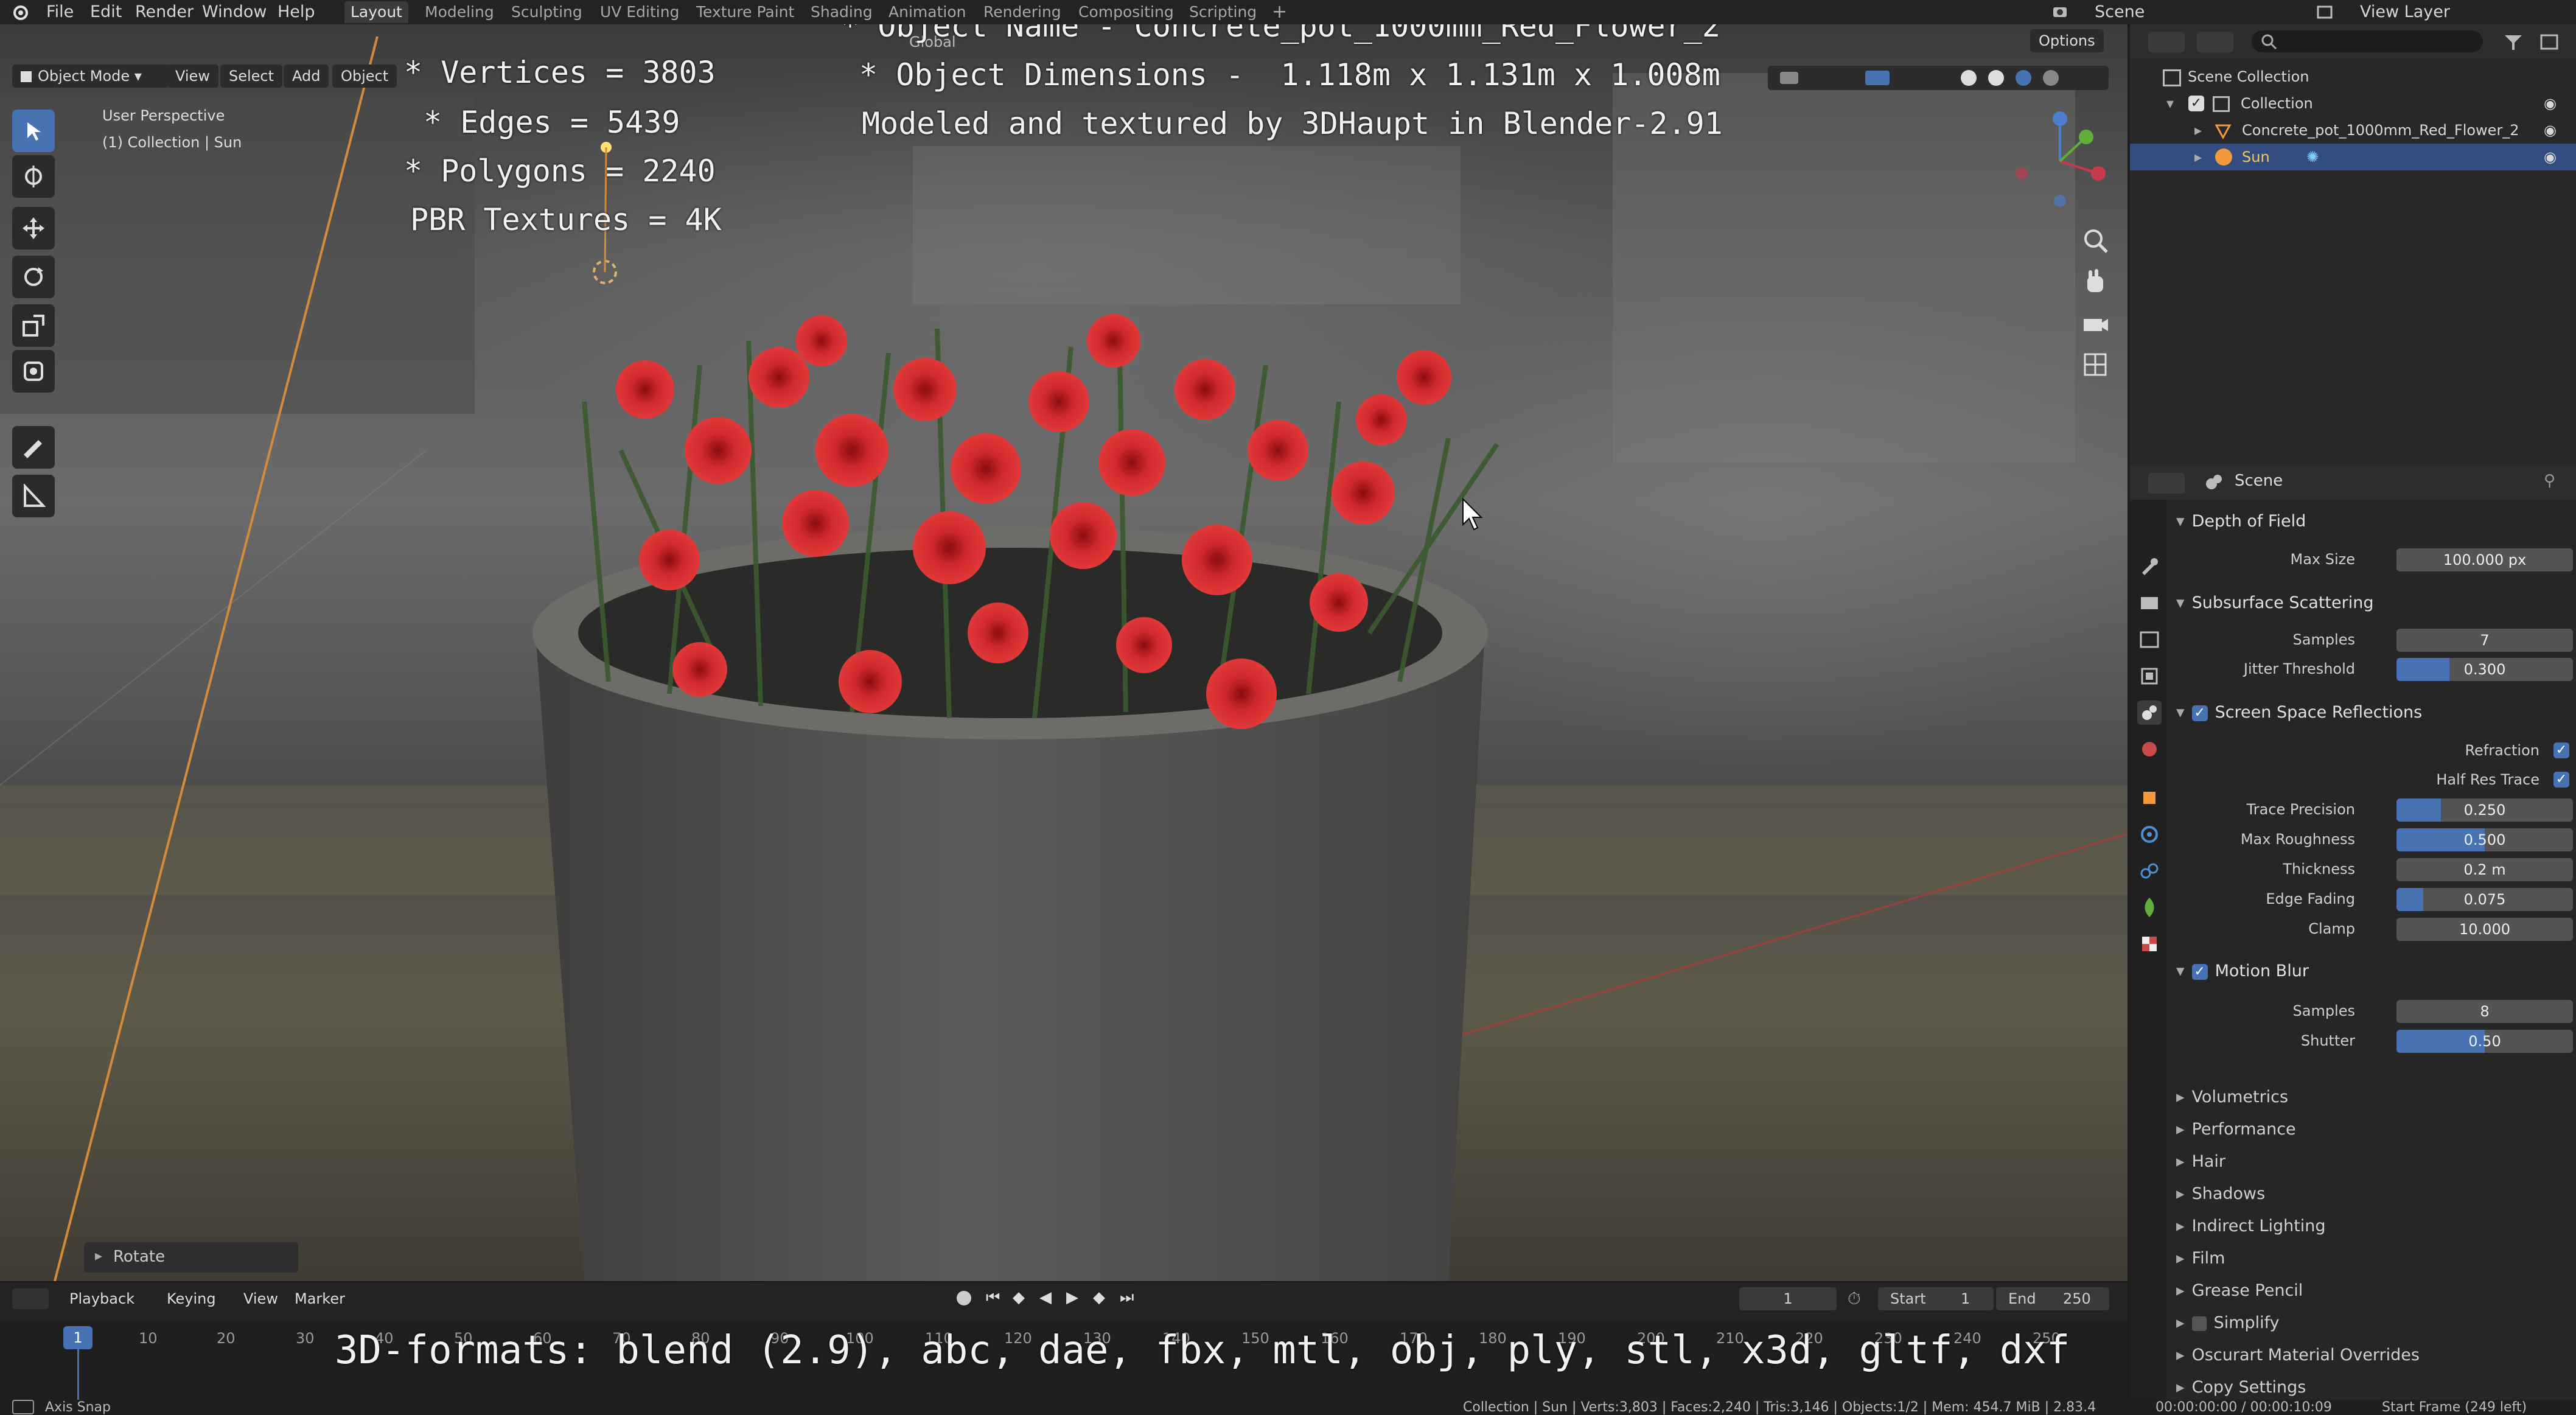 The image size is (2576, 1415). What do you see at coordinates (2372, 521) in the screenshot?
I see `section-depth-of-field: ▾ Depth of Field` at bounding box center [2372, 521].